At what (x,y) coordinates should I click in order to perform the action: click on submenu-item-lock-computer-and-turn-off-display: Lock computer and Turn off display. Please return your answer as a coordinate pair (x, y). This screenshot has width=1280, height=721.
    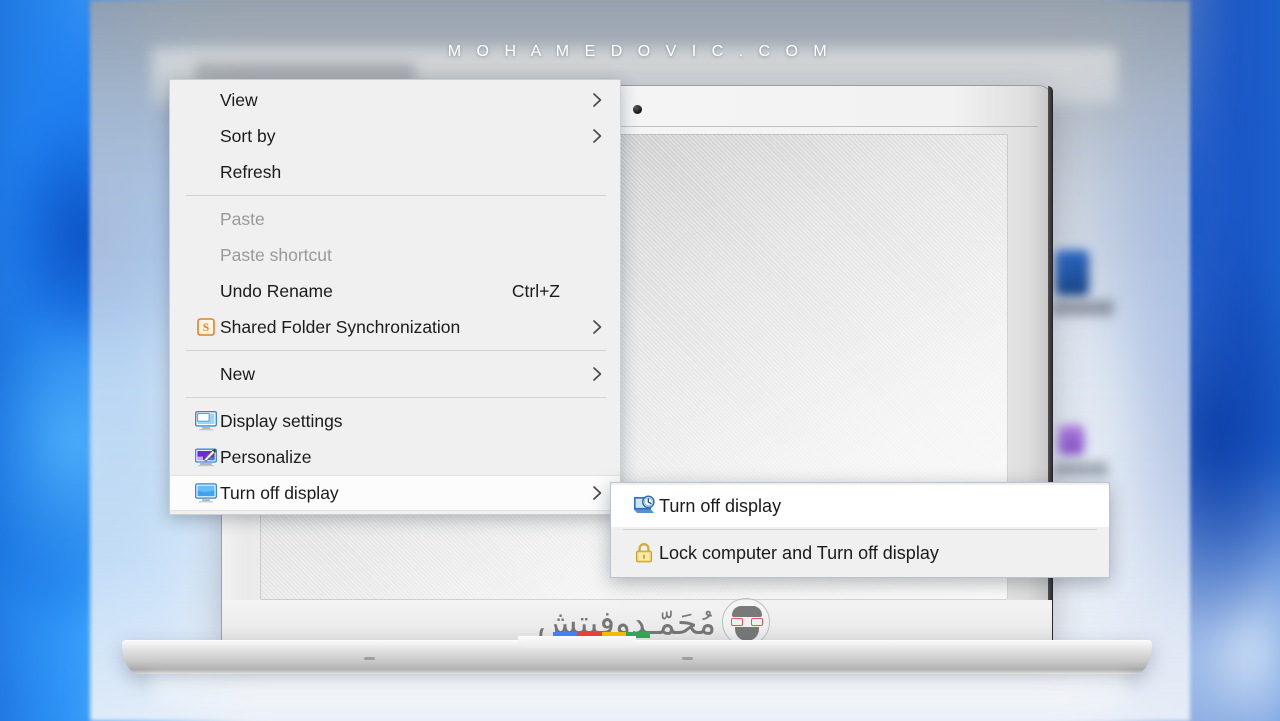
    Looking at the image, I should click on (860, 553).